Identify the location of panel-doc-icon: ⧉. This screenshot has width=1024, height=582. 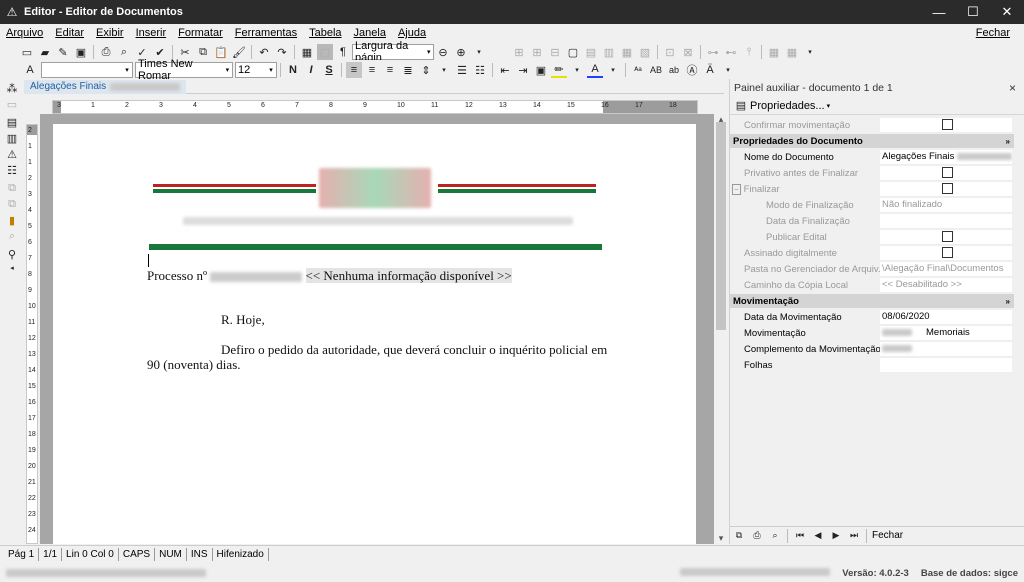
(739, 536).